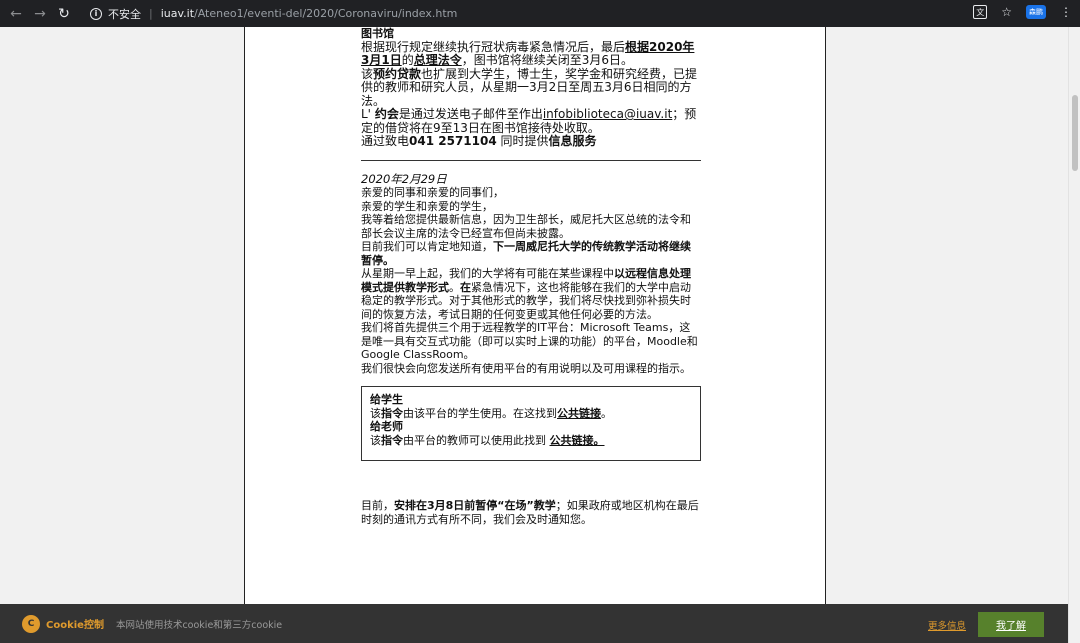 Image resolution: width=1080 pixels, height=643 pixels. I want to click on back-arrow-icon: ←, so click(16, 14).